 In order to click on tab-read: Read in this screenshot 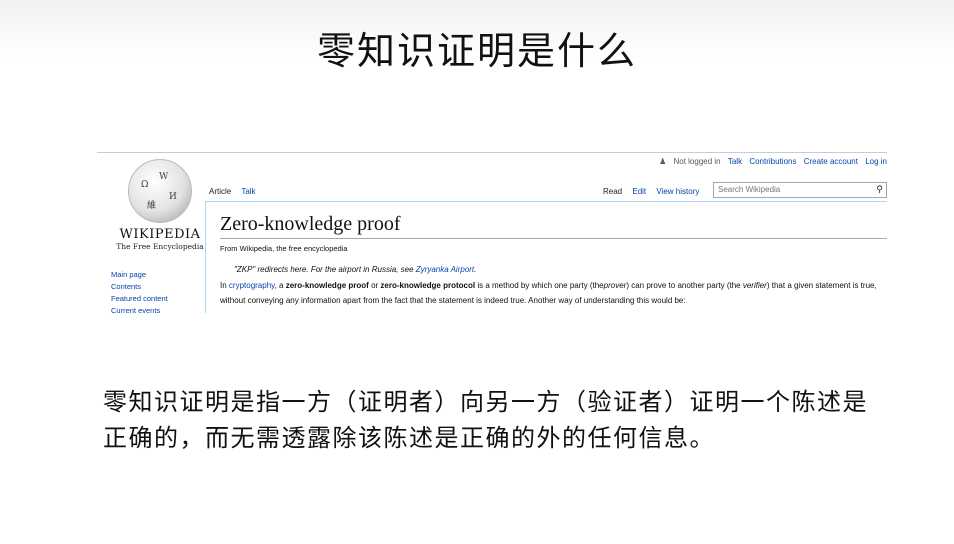, I will do `click(612, 191)`.